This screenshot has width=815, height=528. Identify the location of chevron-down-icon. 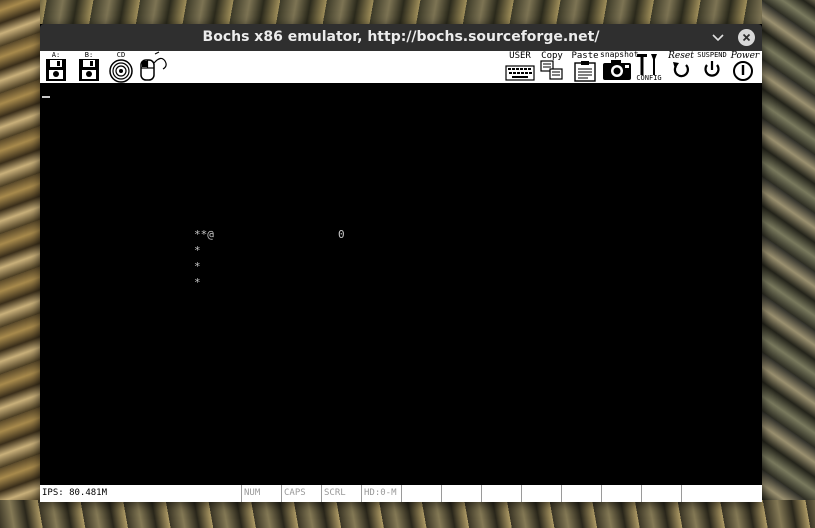
(718, 38).